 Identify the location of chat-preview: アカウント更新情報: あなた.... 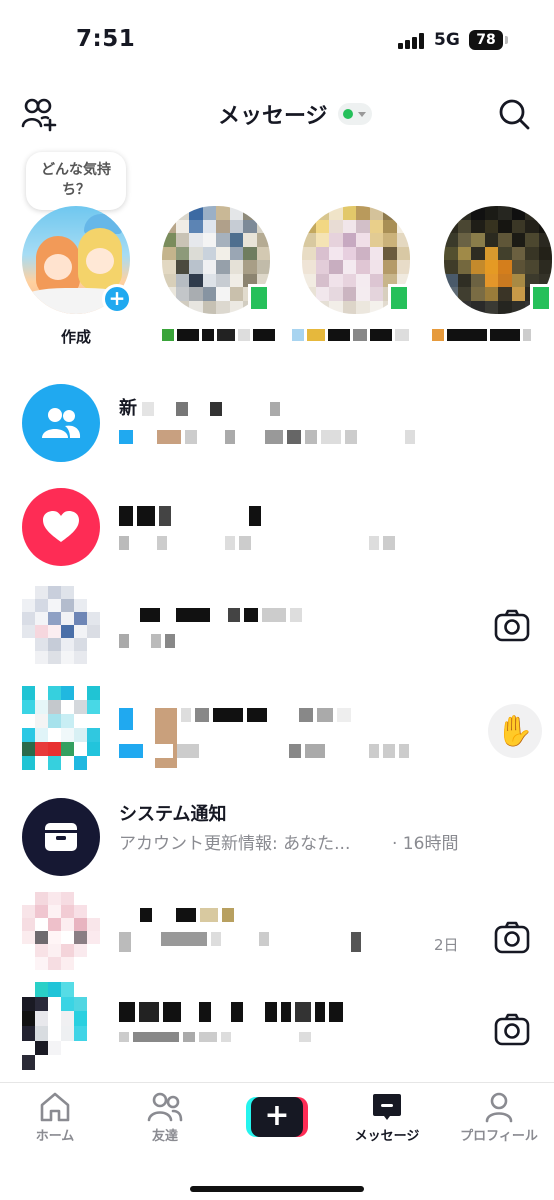
(235, 844).